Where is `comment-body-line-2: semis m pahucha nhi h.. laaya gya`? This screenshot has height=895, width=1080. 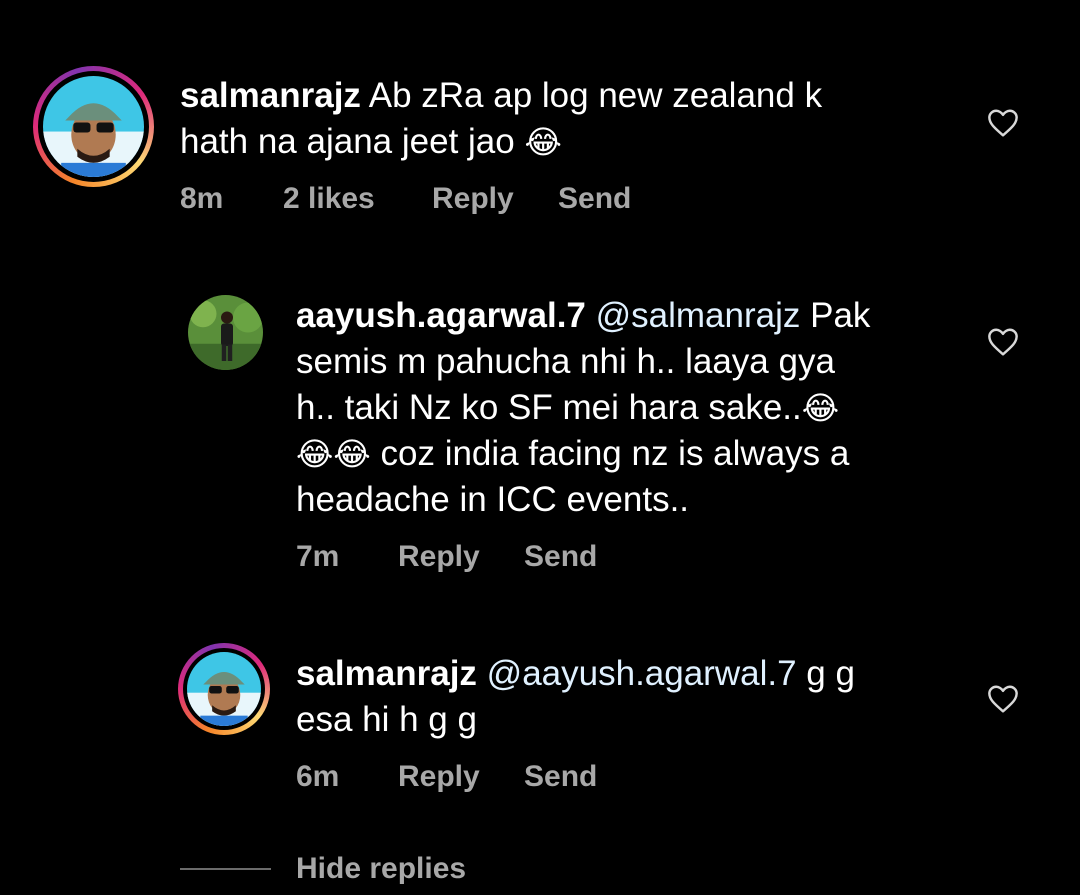 comment-body-line-2: semis m pahucha nhi h.. laaya gya is located at coordinates (565, 361).